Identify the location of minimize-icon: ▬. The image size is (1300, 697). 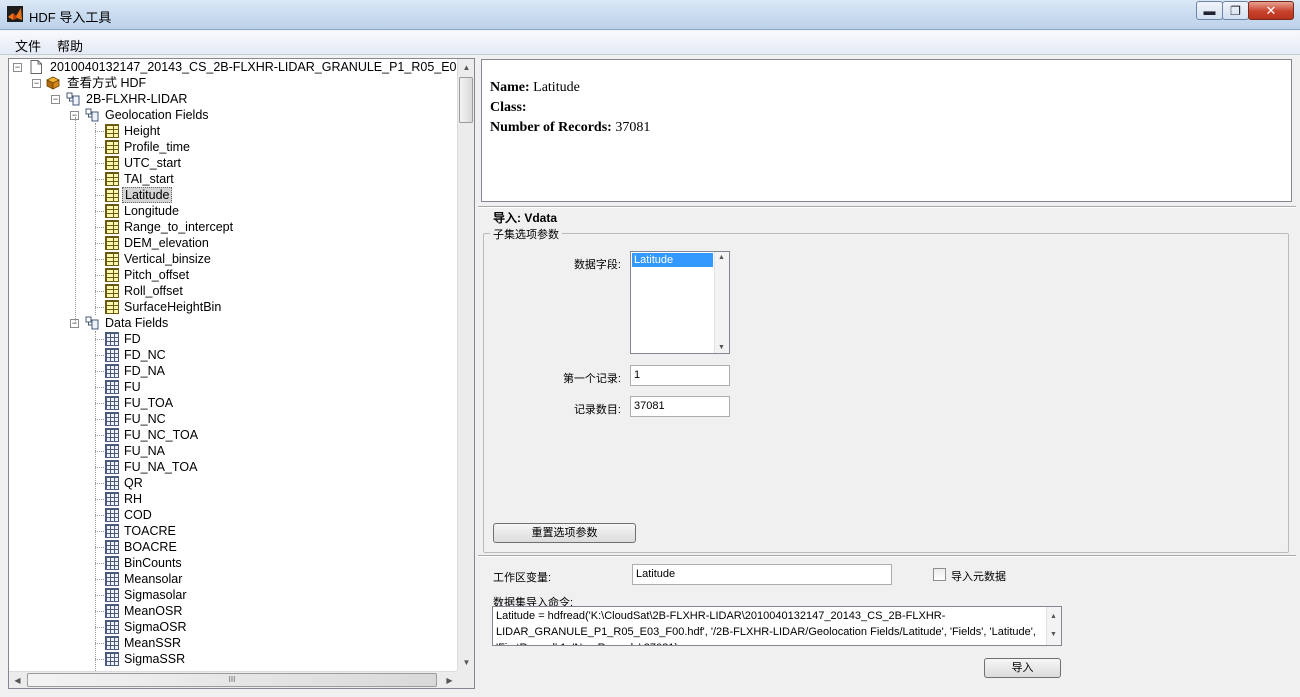
(1209, 10).